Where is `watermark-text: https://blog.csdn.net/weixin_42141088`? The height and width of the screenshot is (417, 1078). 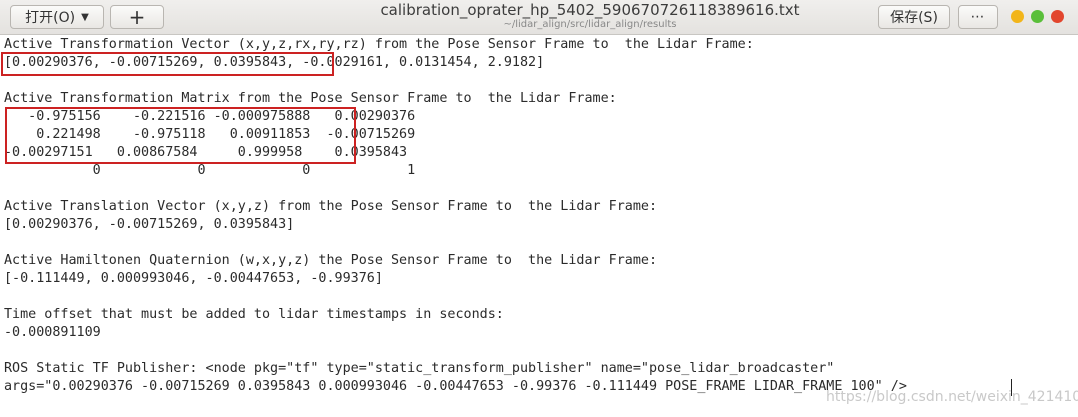
watermark-text: https://blog.csdn.net/weixin_42141088 is located at coordinates (952, 397).